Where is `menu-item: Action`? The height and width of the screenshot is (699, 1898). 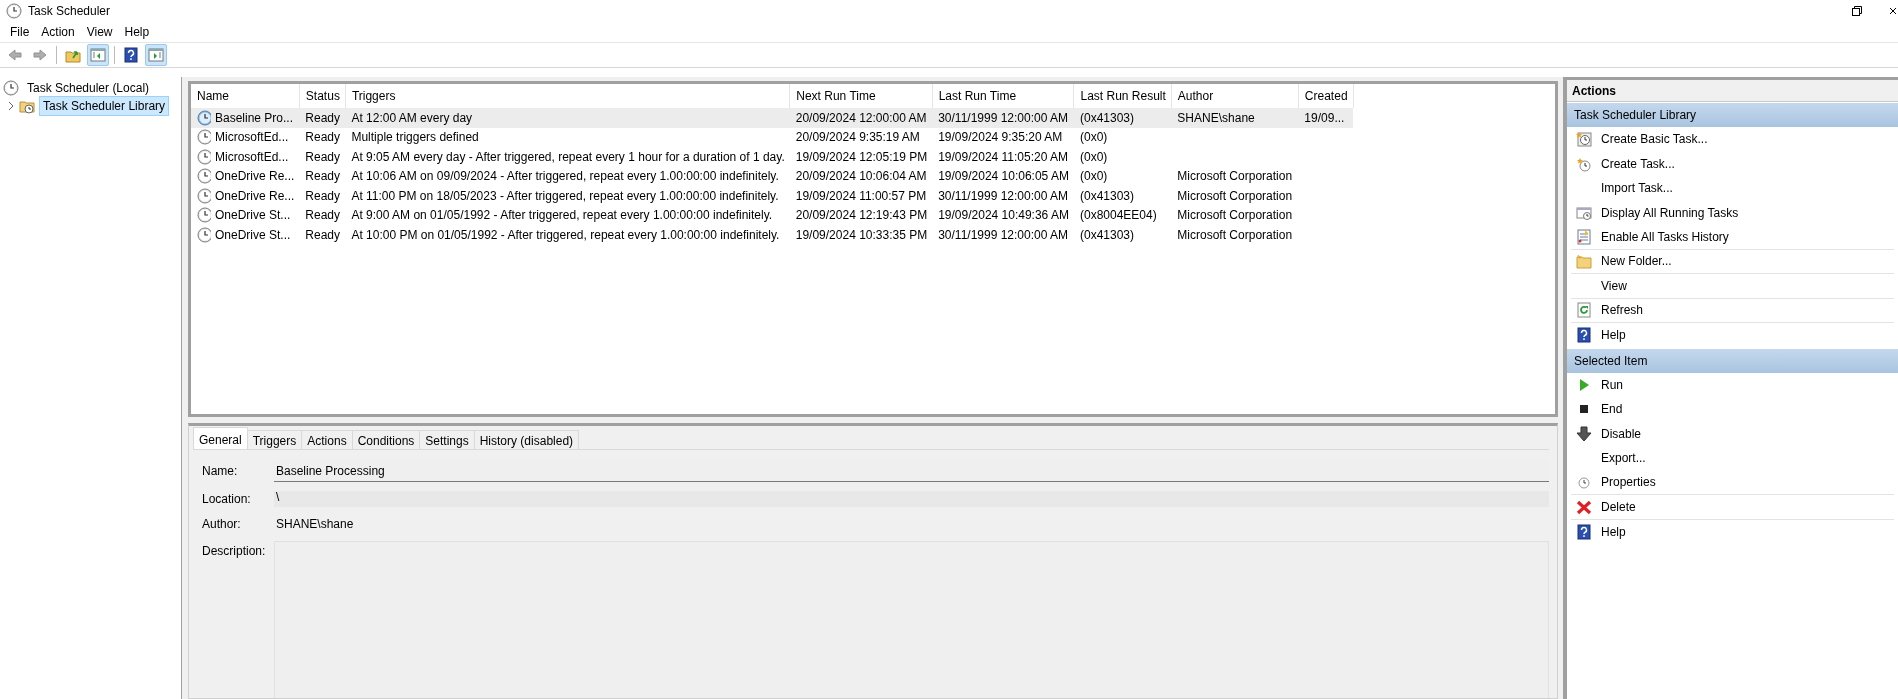
menu-item: Action is located at coordinates (58, 32).